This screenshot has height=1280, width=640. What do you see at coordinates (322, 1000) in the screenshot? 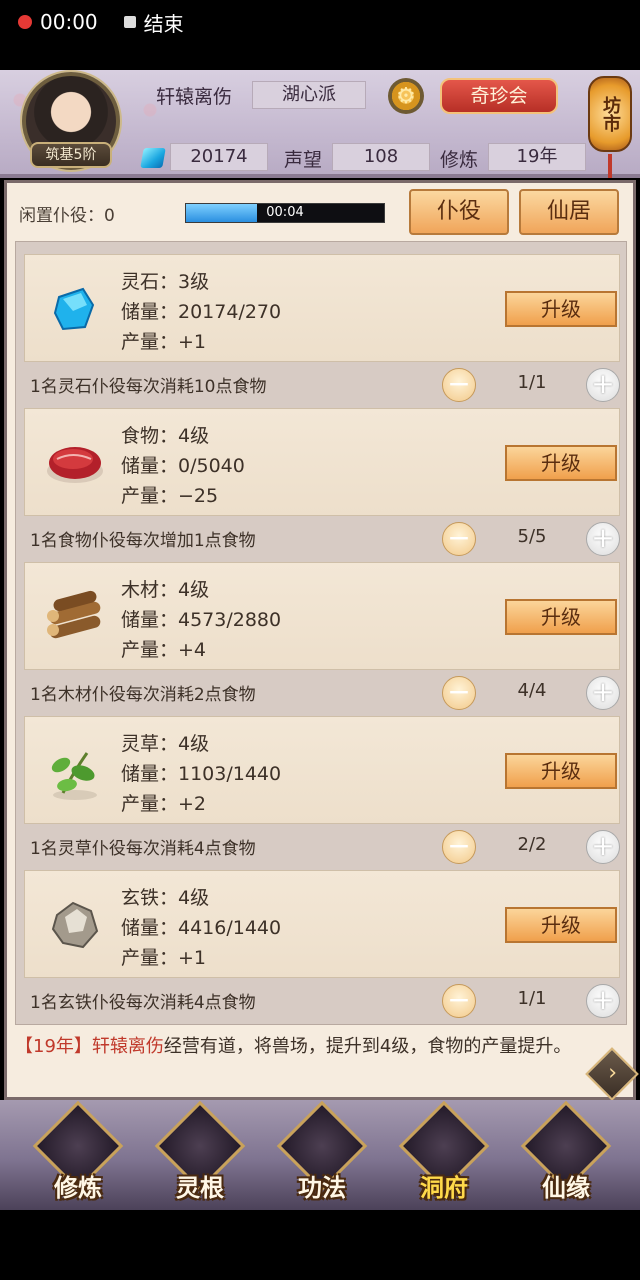
I see `servant-row-iron: 1名玄铁仆役每次消耗4点食物 − 1/1 +` at bounding box center [322, 1000].